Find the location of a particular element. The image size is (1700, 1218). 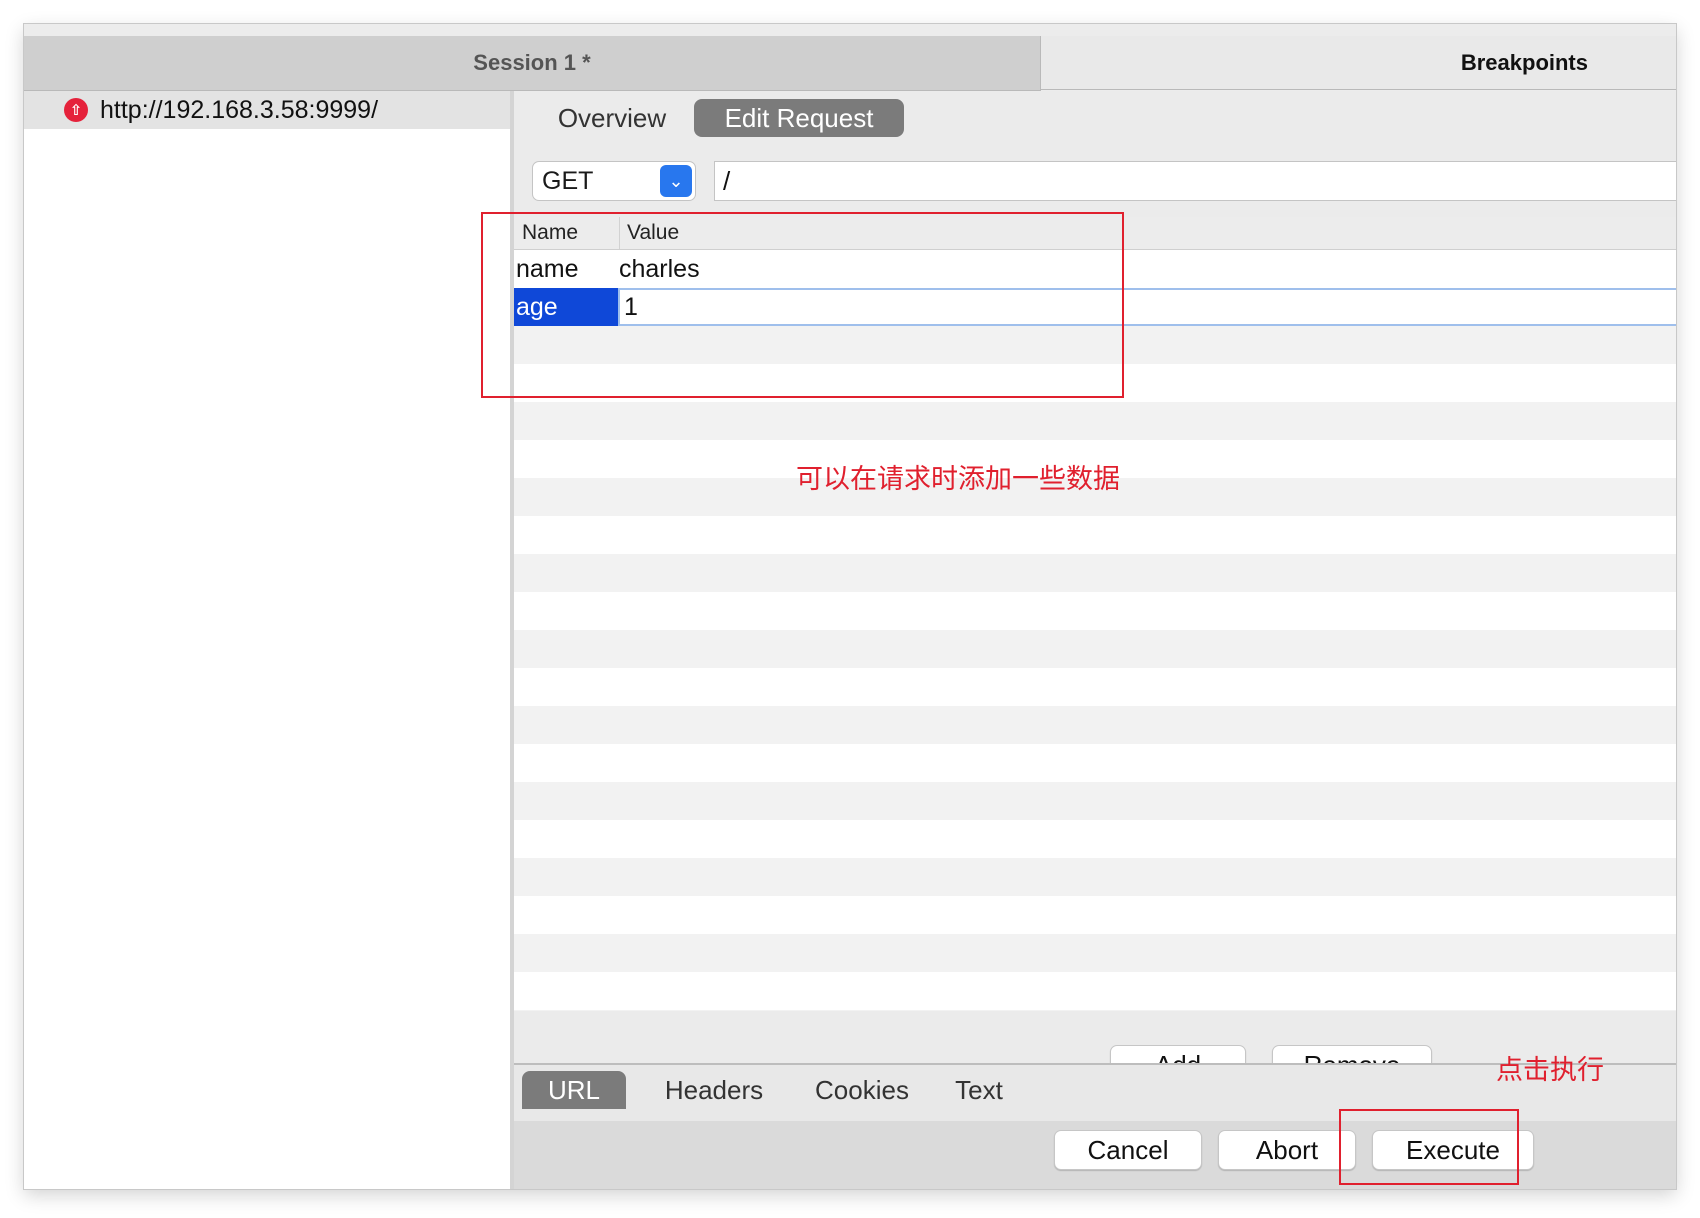

tab-breakpoints-label: Breakpoints is located at coordinates (1524, 63).